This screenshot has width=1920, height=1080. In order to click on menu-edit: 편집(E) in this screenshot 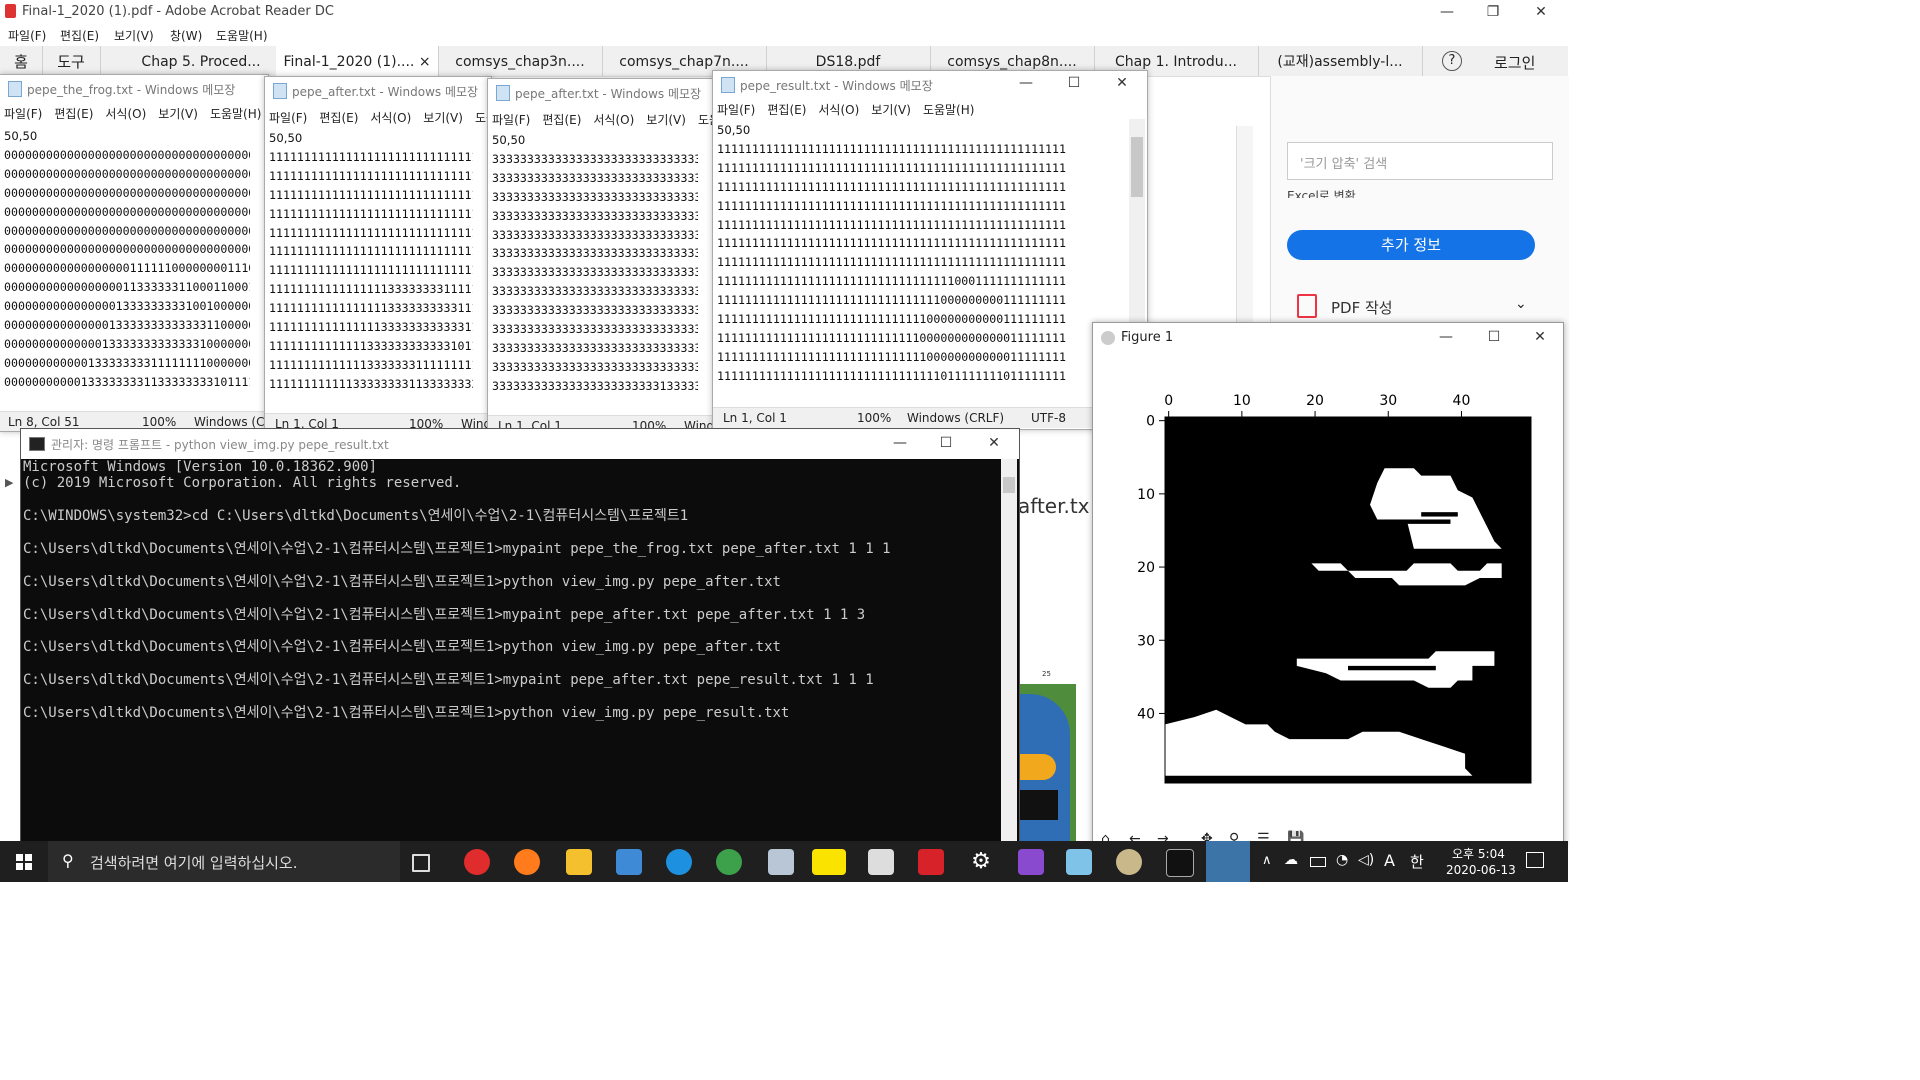, I will do `click(79, 35)`.